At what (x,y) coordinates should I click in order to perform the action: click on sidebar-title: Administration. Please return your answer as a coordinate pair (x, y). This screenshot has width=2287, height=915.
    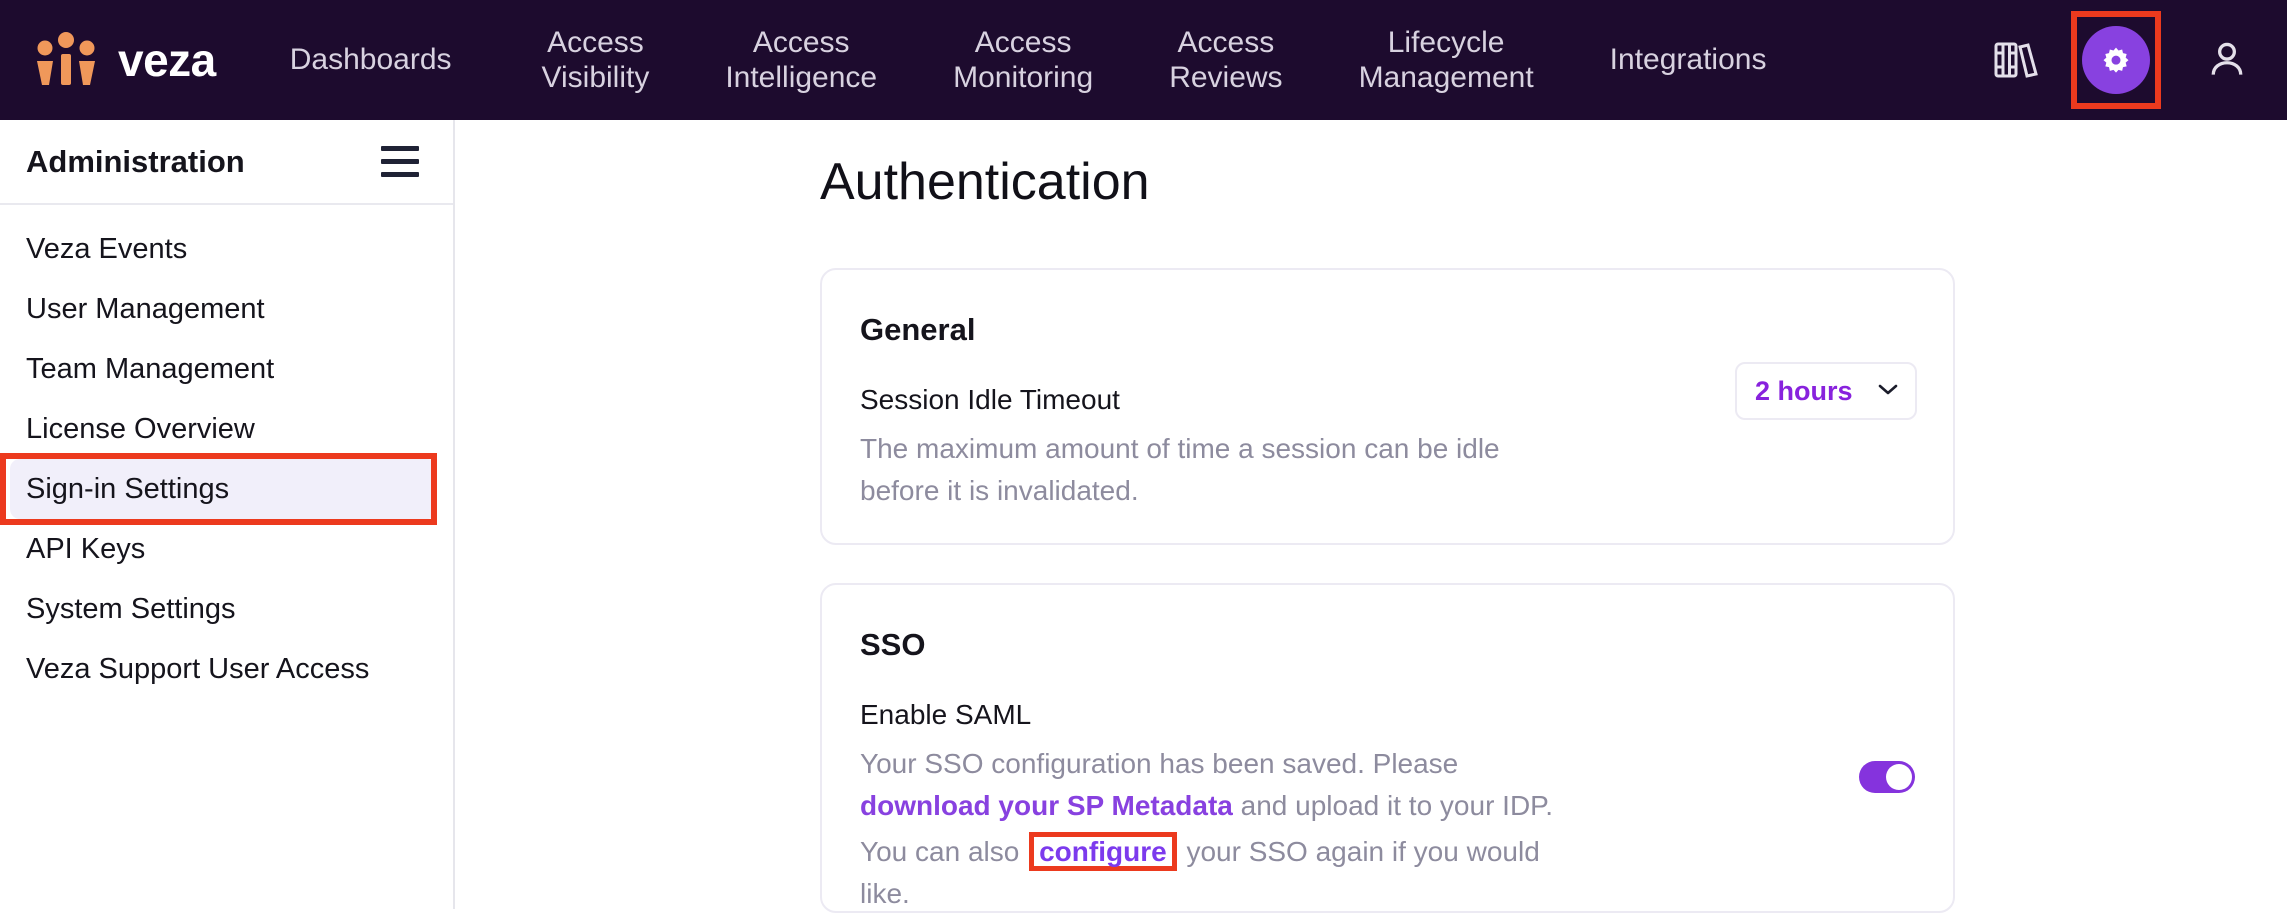
    Looking at the image, I should click on (135, 161).